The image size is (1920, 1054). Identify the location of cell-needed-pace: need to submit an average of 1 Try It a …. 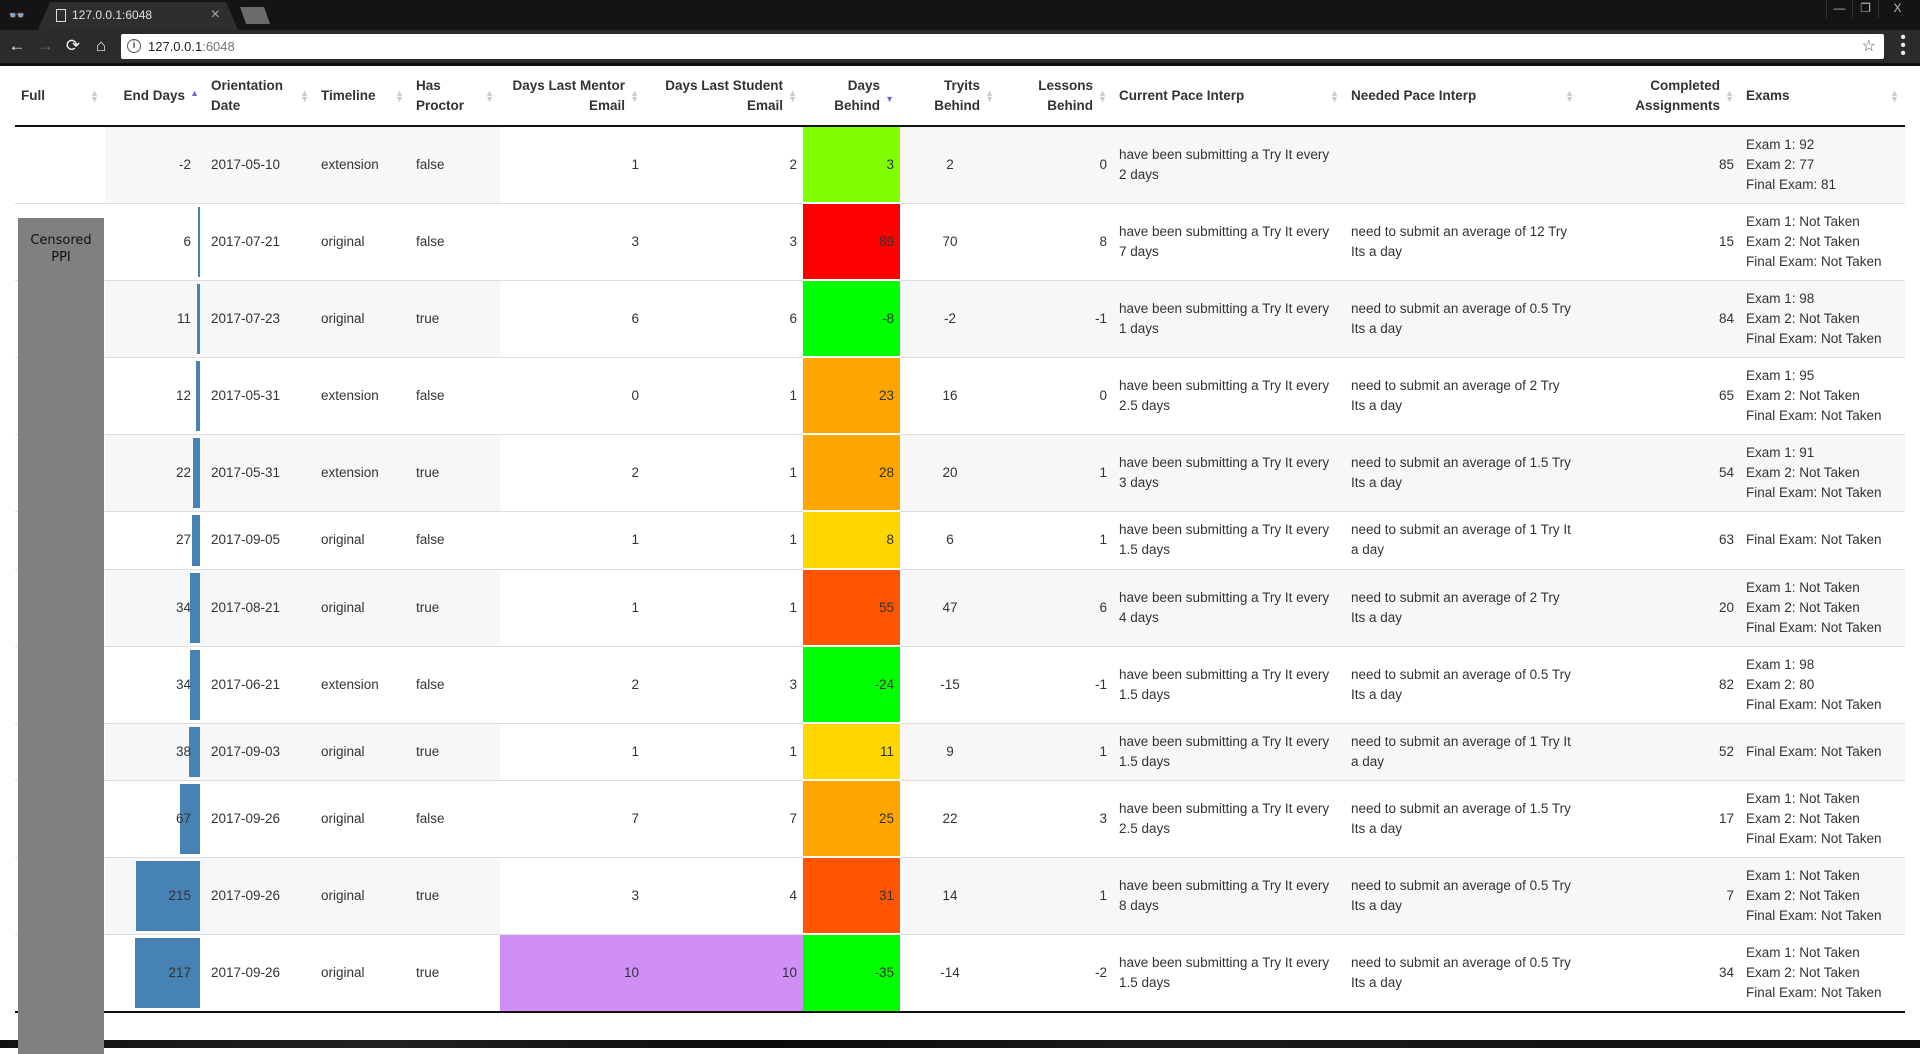
(1462, 539).